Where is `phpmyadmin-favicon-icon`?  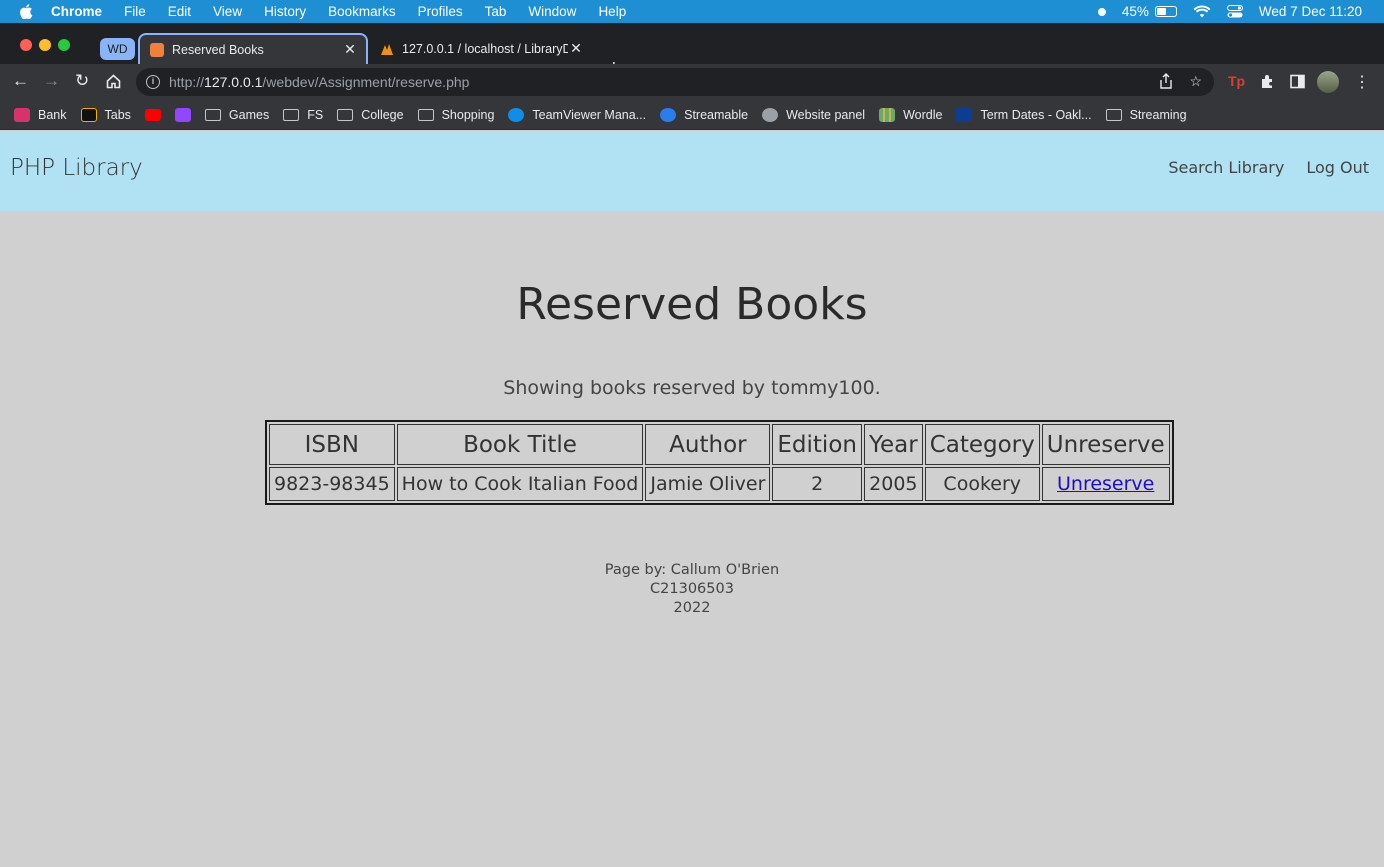
phpmyadmin-favicon-icon is located at coordinates (387, 49).